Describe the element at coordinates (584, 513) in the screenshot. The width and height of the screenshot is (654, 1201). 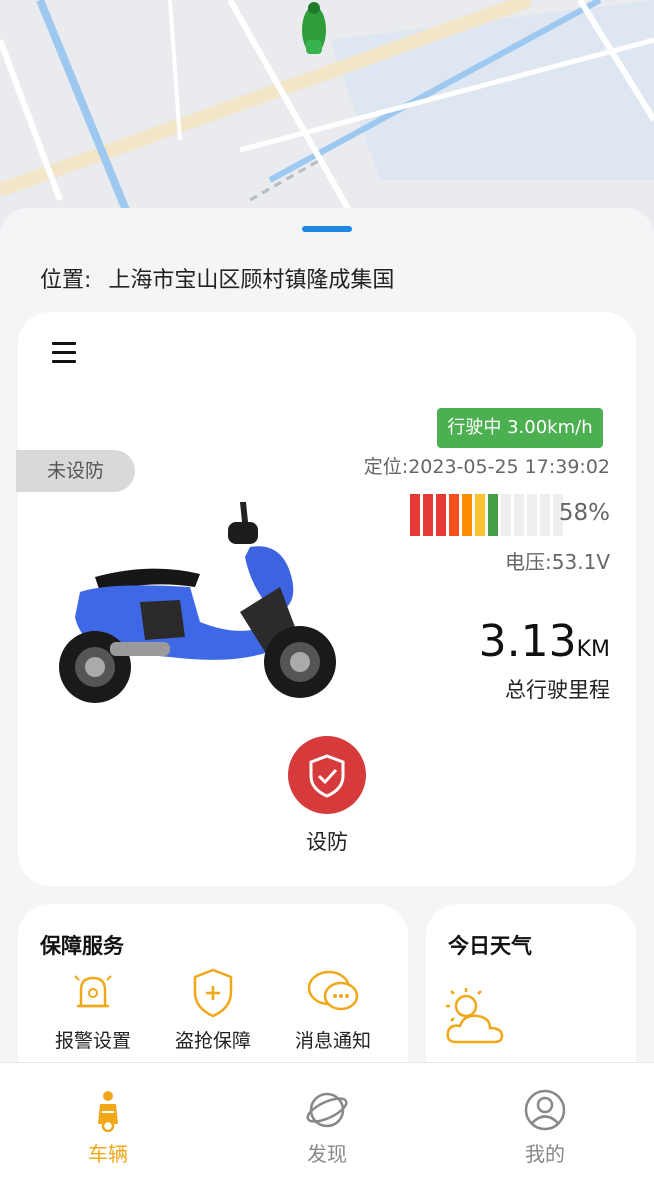
I see `battery-percent: 58%` at that location.